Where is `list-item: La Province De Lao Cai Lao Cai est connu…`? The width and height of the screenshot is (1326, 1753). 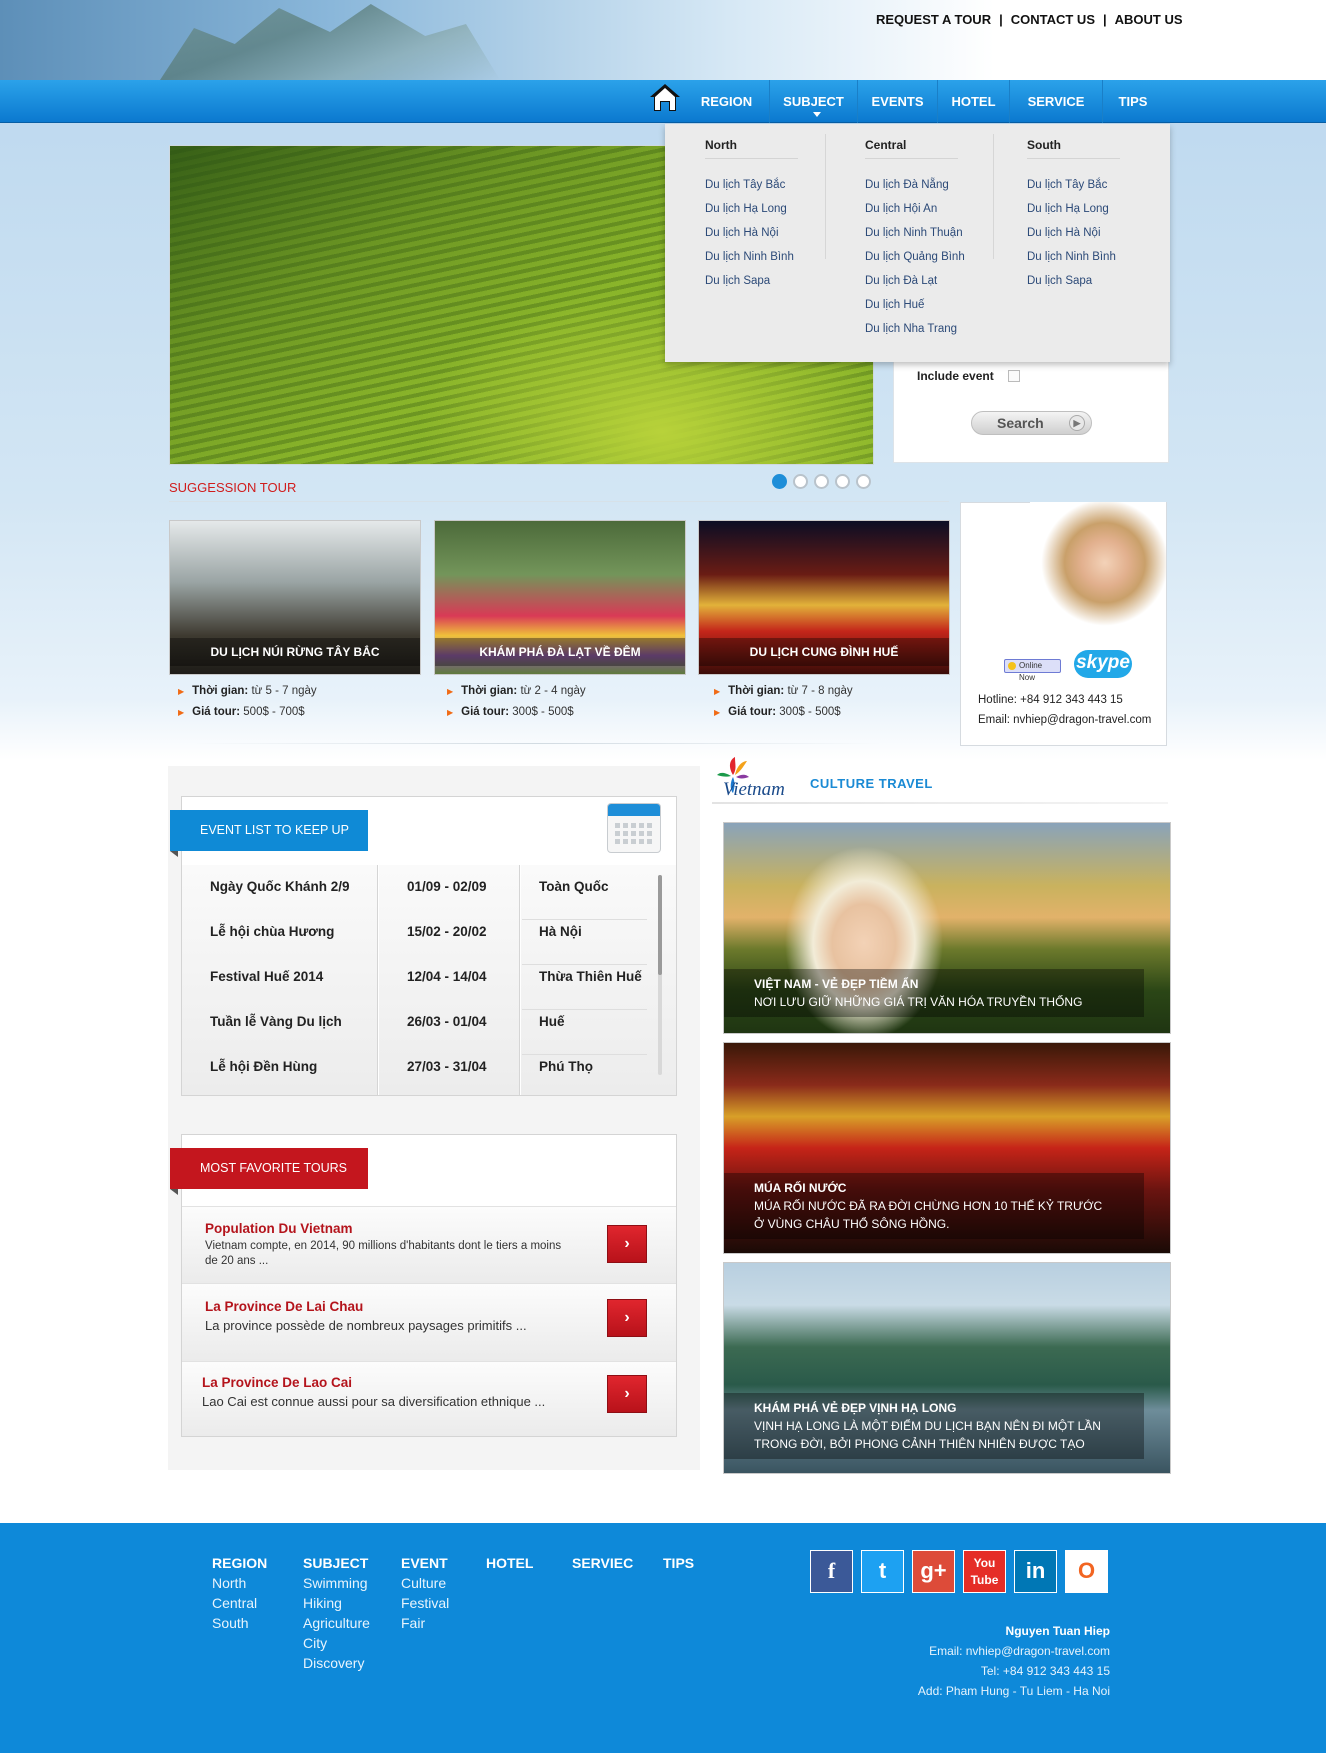
list-item: La Province De Lao Cai Lao Cai est connu… is located at coordinates (429, 1398).